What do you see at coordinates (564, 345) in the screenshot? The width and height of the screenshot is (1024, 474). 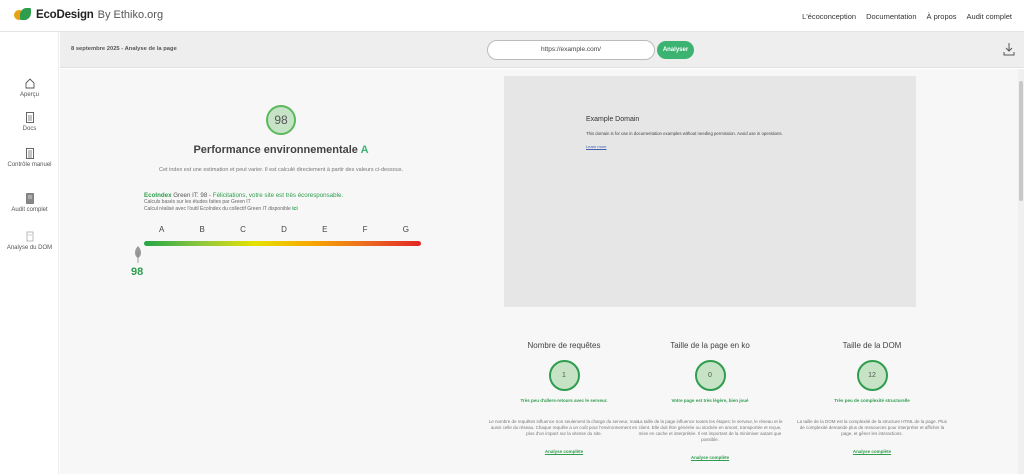 I see `metric-title: Nombre de requêtes` at bounding box center [564, 345].